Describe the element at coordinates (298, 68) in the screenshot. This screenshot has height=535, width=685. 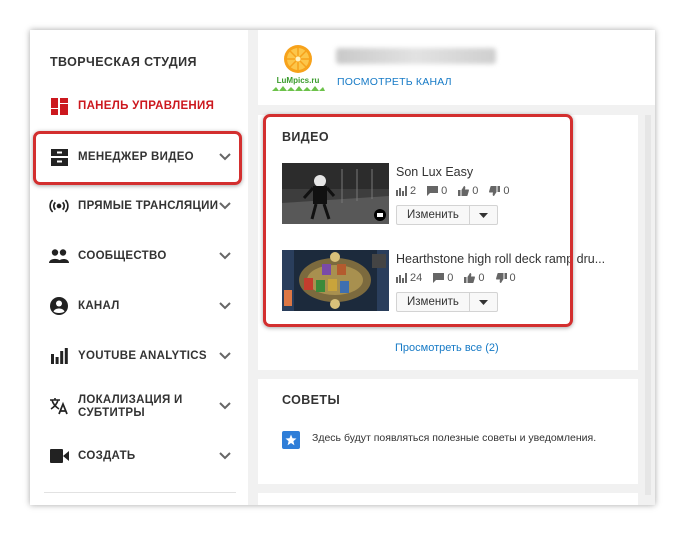
I see `channel-logo: LuMpics.ru` at that location.